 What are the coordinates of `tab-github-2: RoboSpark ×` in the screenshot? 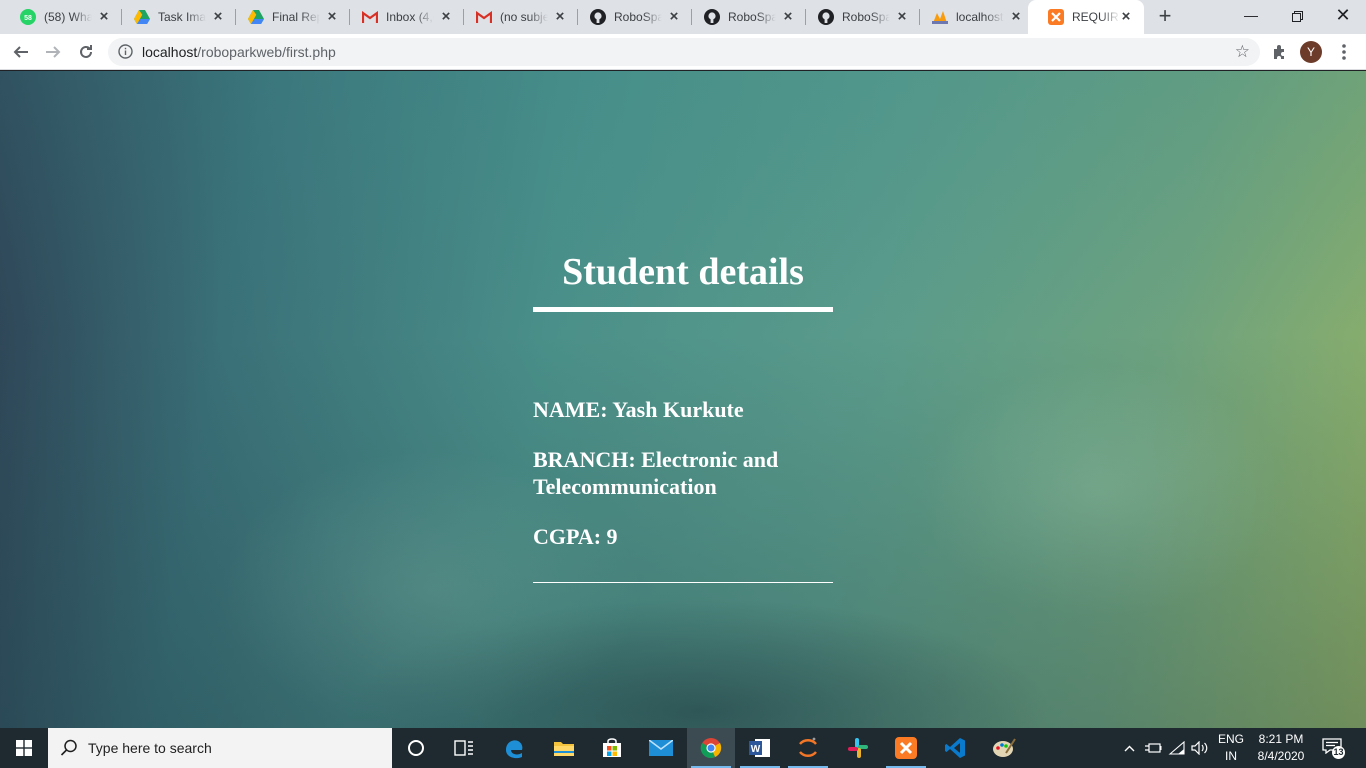 It's located at (745, 17).